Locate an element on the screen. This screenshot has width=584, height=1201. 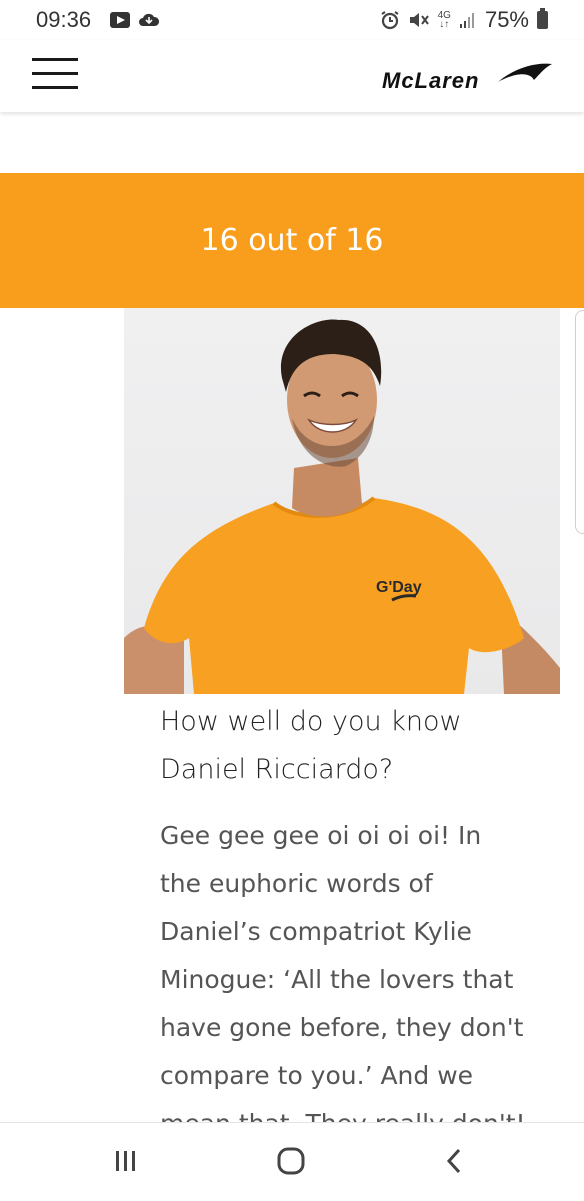
status-time: 09:36 is located at coordinates (64, 19).